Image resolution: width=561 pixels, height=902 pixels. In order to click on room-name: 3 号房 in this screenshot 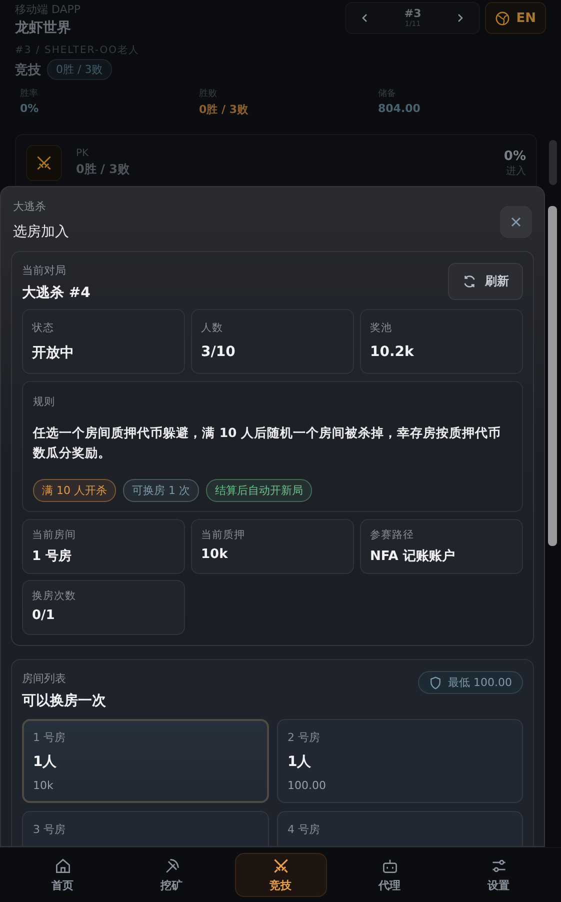, I will do `click(49, 829)`.